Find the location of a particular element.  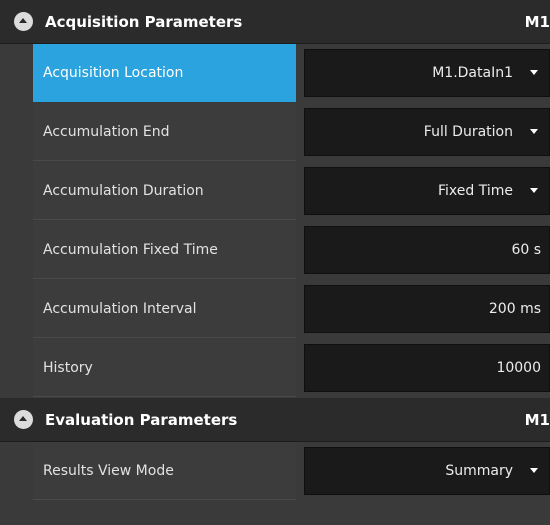

property-row-history: History 10000 is located at coordinates (275, 368).